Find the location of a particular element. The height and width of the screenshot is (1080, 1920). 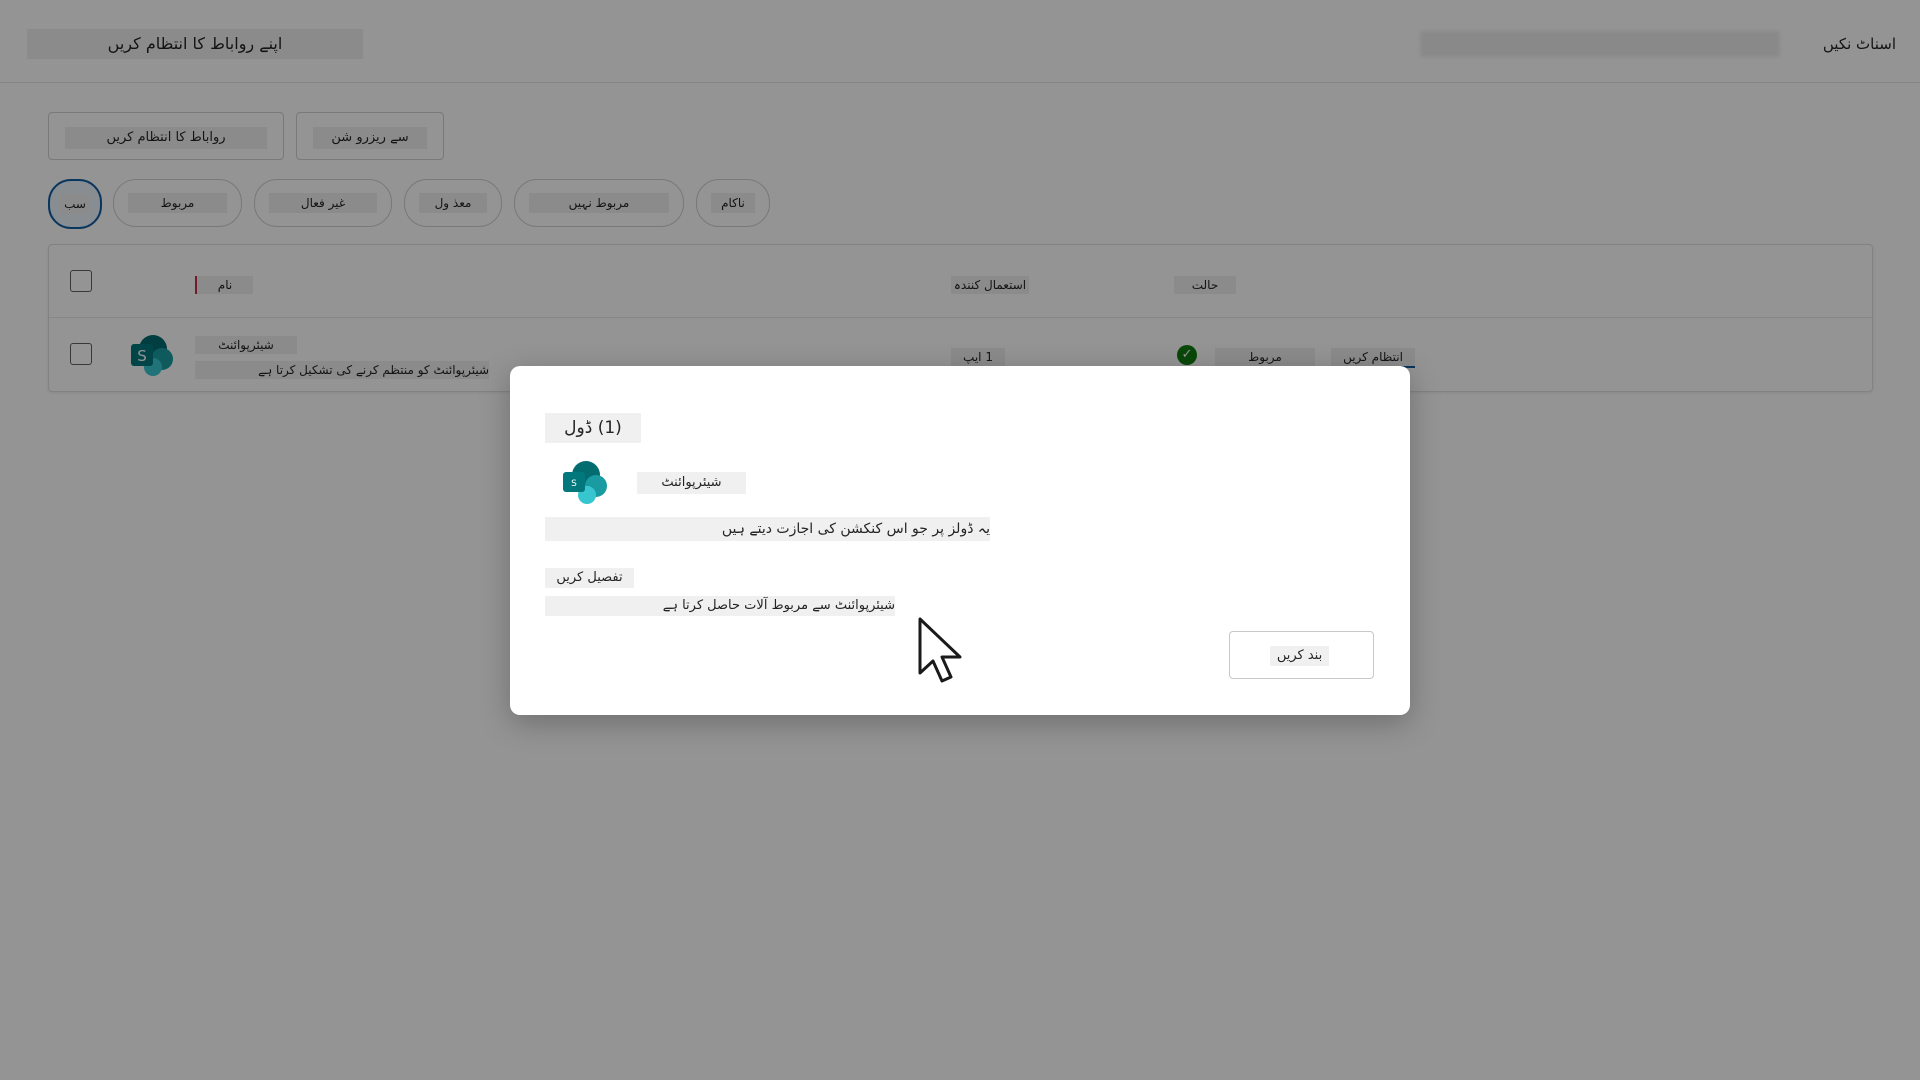

dialog-title: (1) ڈول is located at coordinates (593, 428).